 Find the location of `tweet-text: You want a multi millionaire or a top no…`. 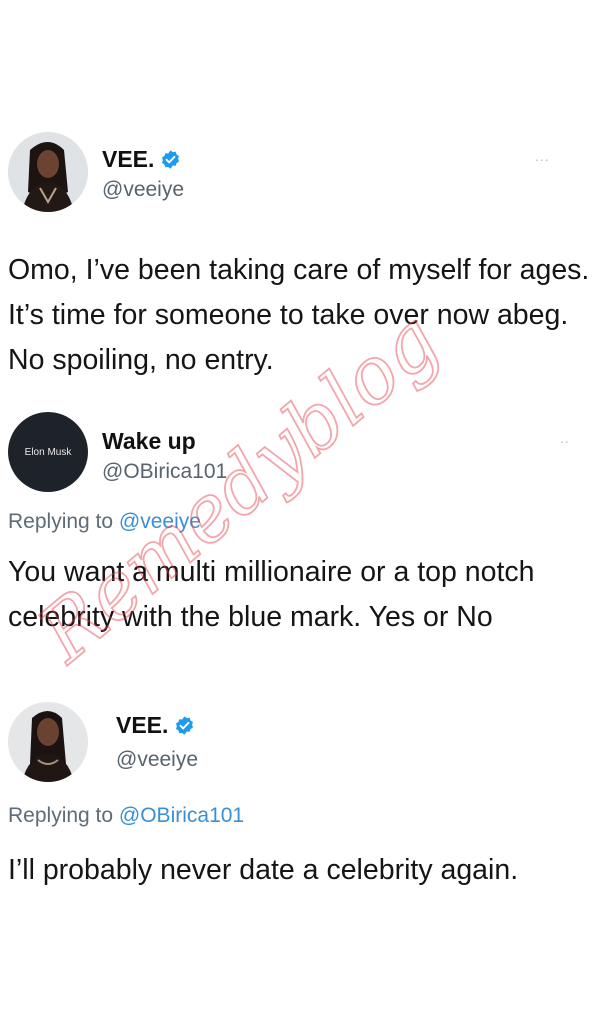

tweet-text: You want a multi millionaire or a top no… is located at coordinates (271, 594).